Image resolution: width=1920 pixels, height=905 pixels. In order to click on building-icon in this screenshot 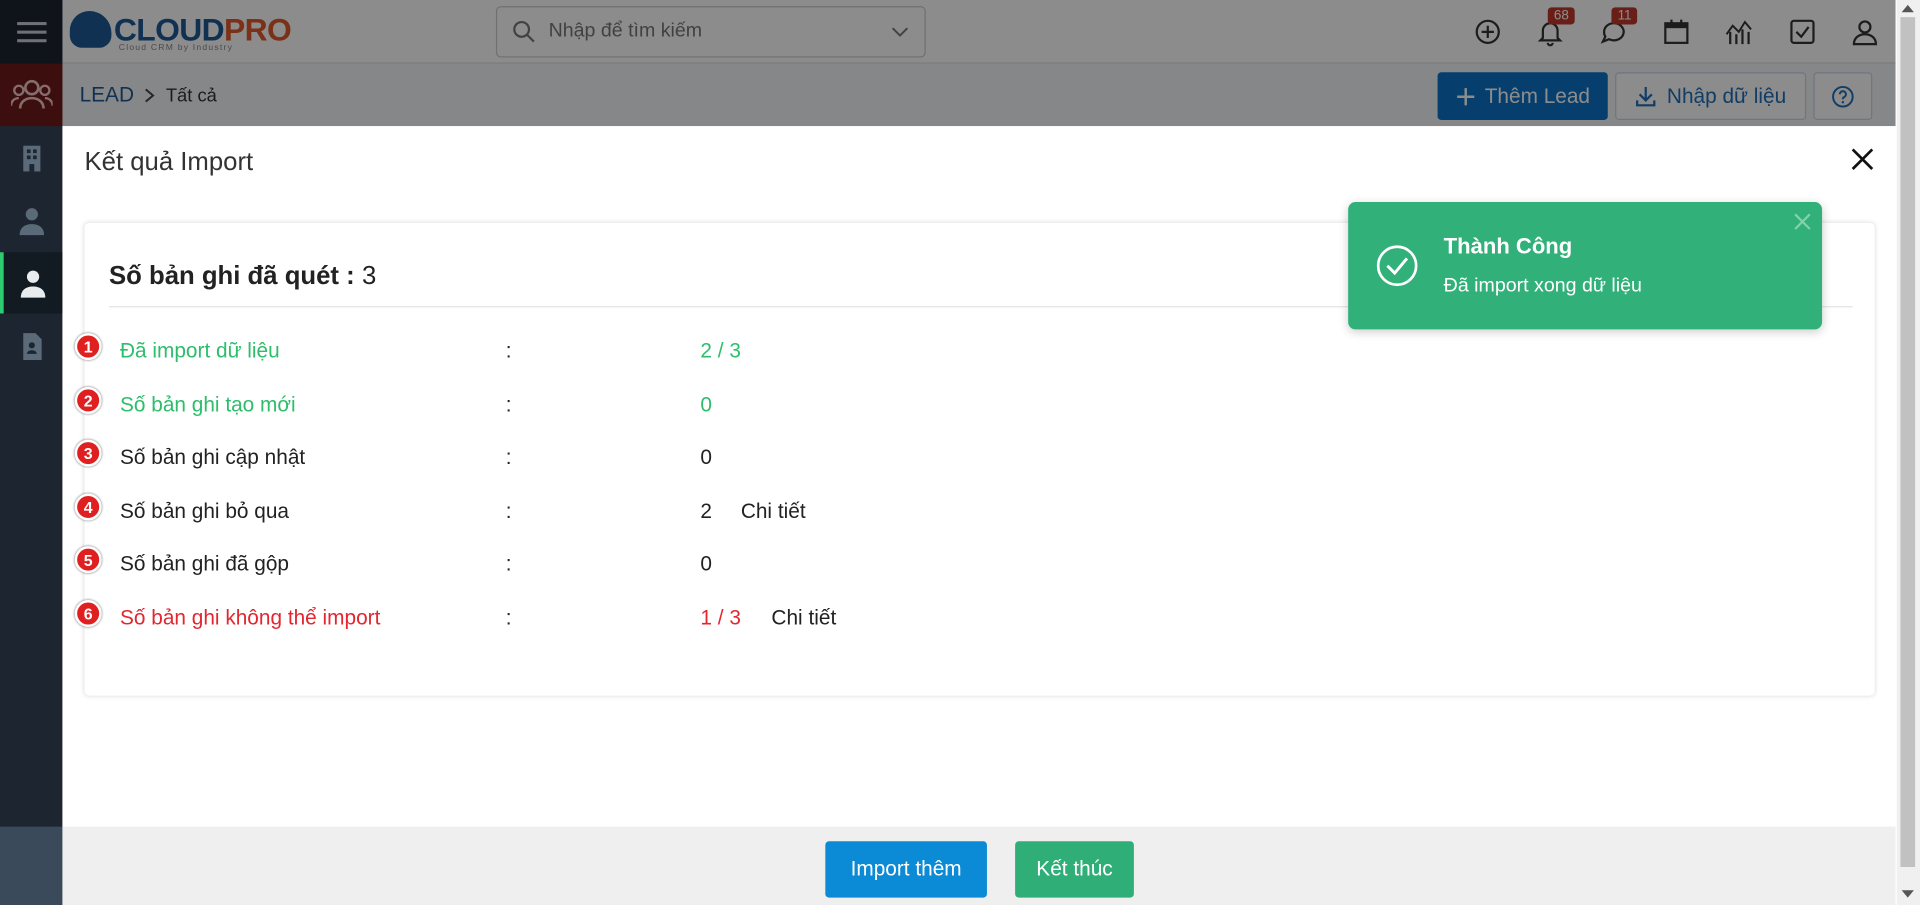, I will do `click(31, 158)`.